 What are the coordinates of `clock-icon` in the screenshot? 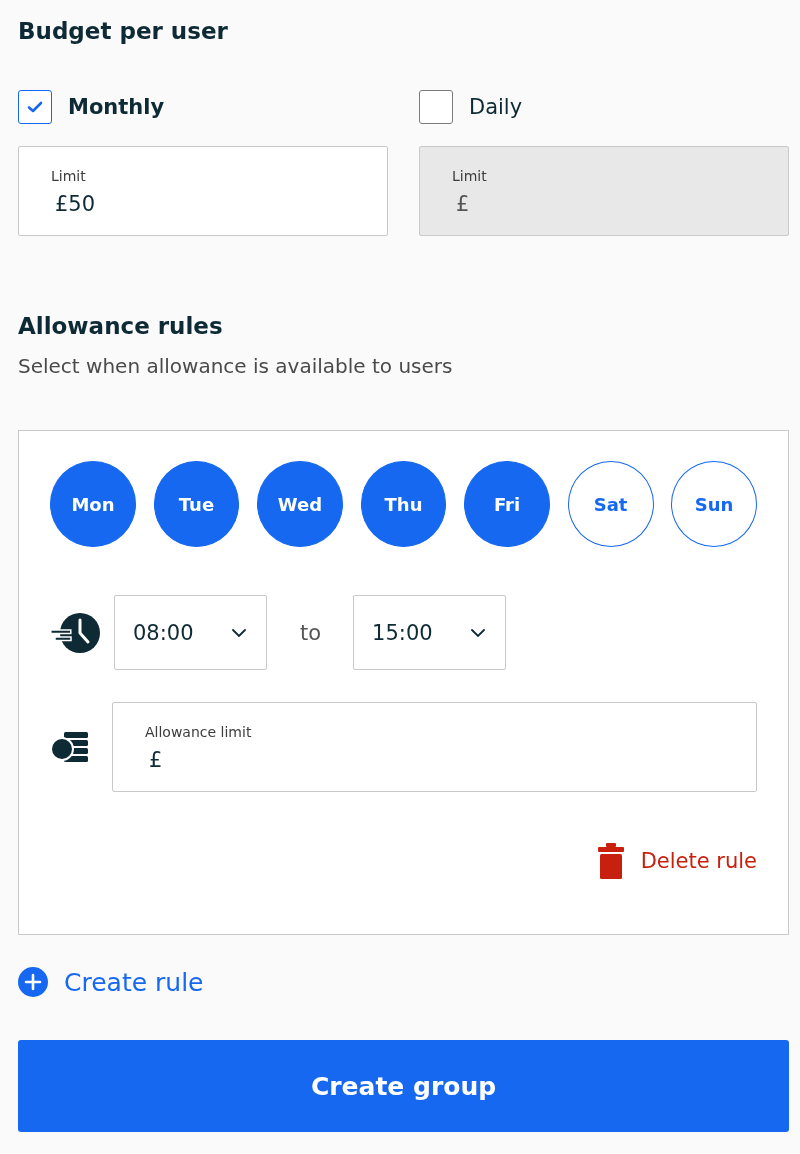 It's located at (75, 632).